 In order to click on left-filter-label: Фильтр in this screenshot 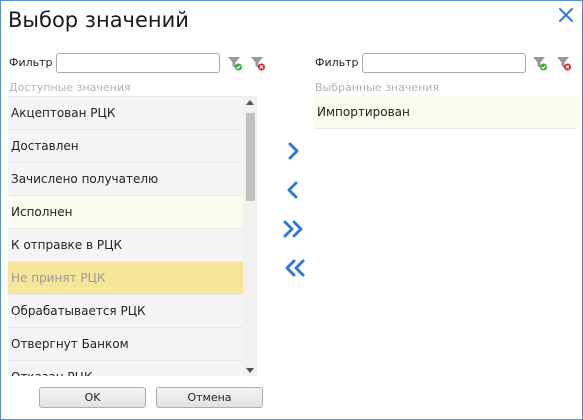, I will do `click(31, 62)`.